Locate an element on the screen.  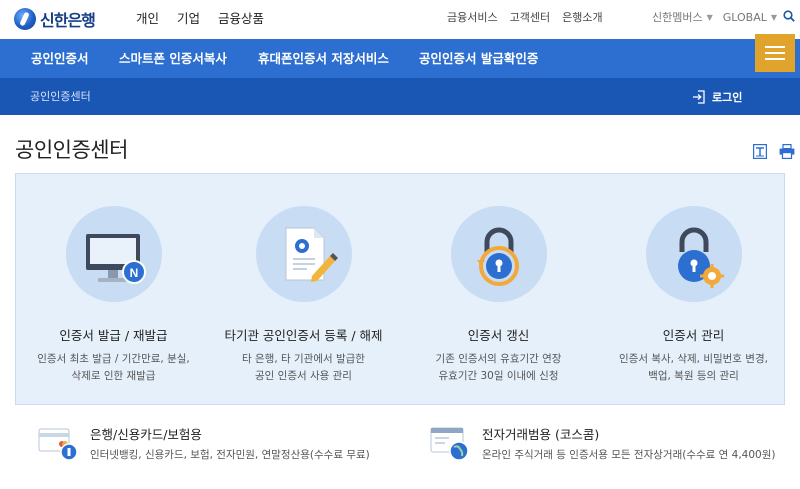
menu-smartphone-copy: 스마트폰 인증서복사 is located at coordinates (173, 58).